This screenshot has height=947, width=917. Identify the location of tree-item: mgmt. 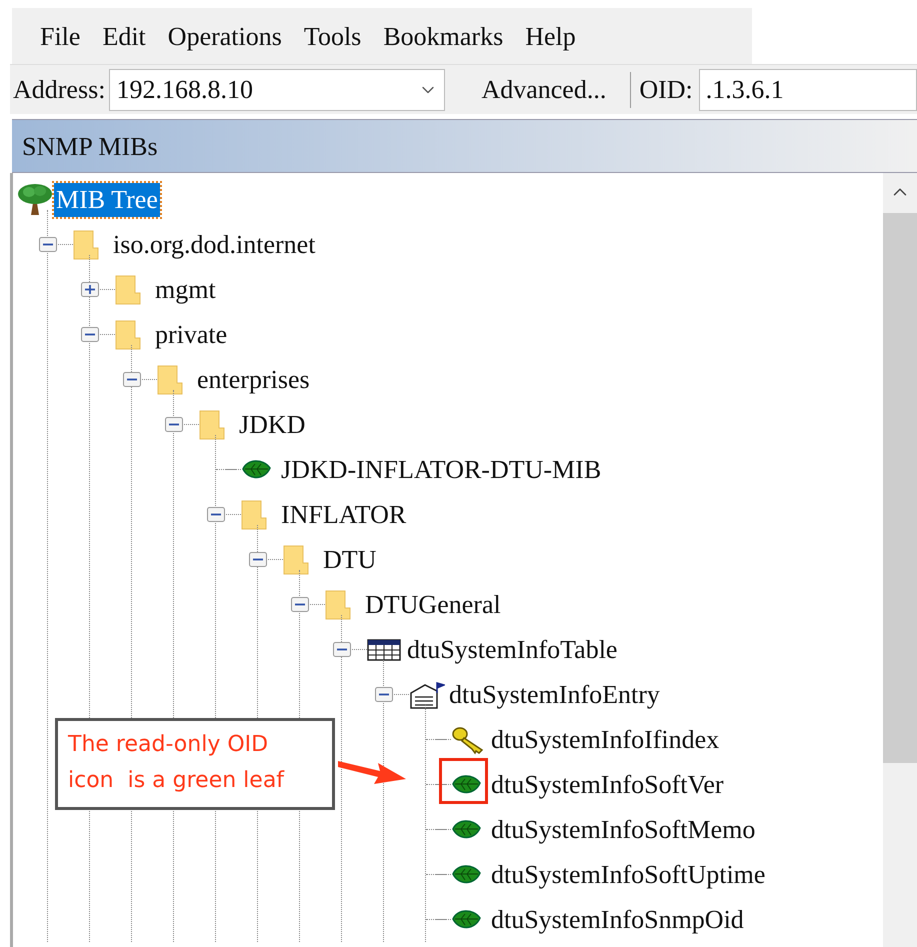
(185, 289).